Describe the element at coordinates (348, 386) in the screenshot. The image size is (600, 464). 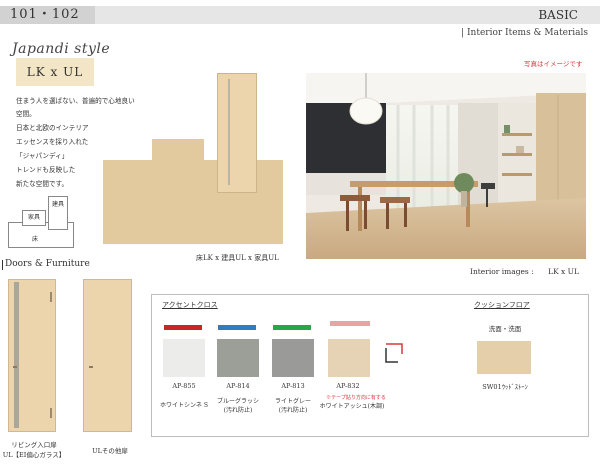
I see `accent-code: AP-832` at that location.